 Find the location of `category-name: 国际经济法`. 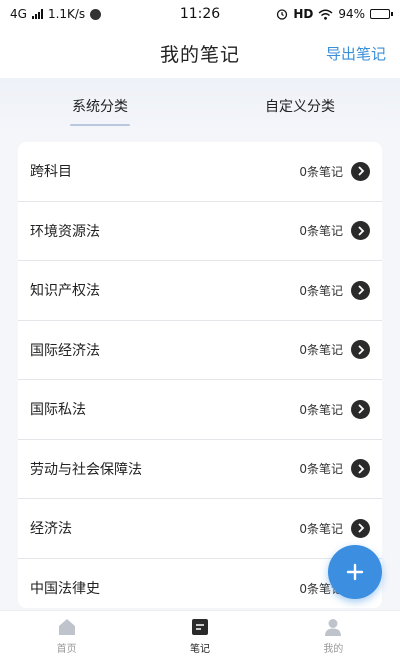

category-name: 国际经济法 is located at coordinates (65, 350).